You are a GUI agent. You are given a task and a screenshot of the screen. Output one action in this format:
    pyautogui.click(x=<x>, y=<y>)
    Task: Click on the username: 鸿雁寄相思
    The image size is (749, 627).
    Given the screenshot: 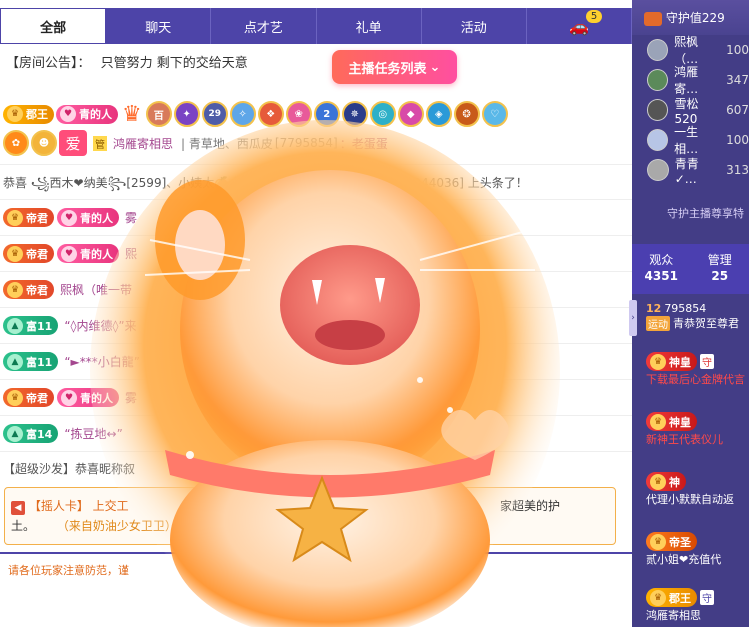 What is the action you would take?
    pyautogui.click(x=143, y=143)
    